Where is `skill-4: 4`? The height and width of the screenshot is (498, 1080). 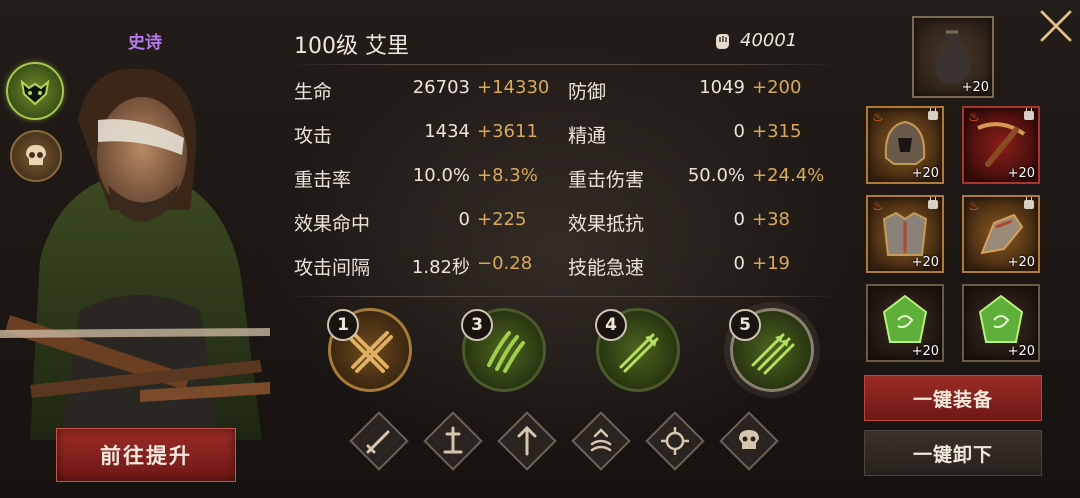
skill-4: 4 is located at coordinates (637, 350).